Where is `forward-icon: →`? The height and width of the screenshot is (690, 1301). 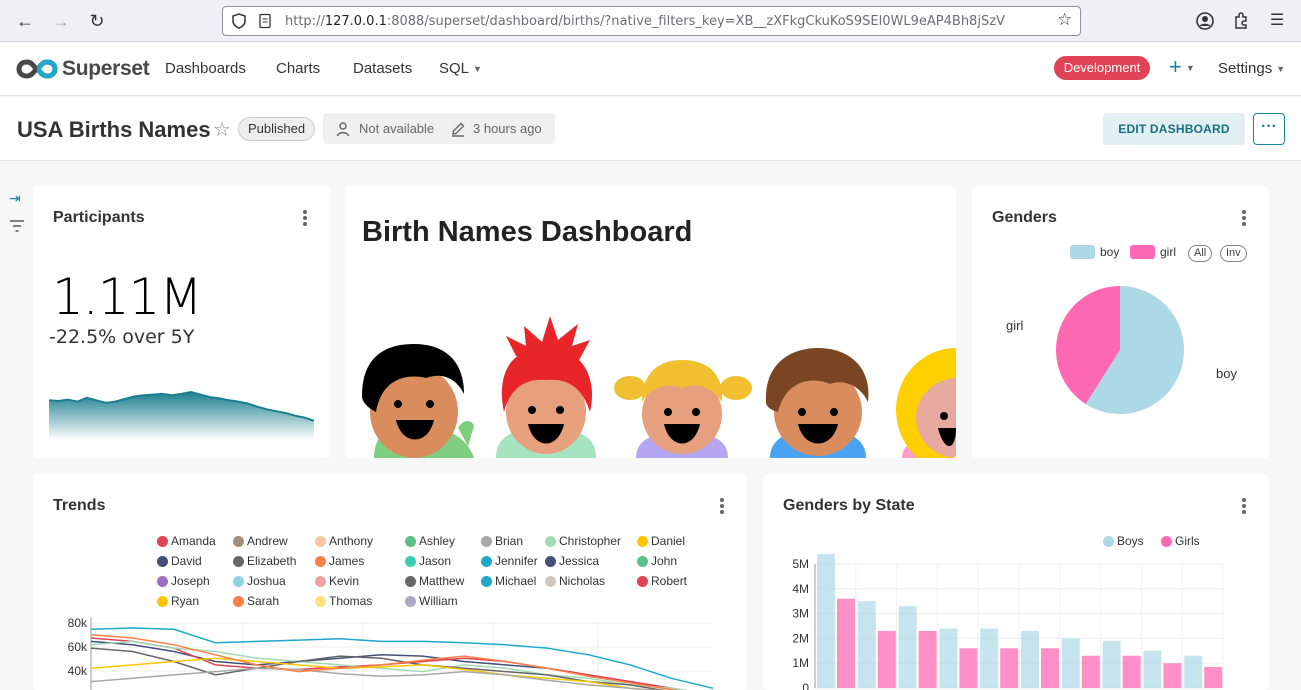
forward-icon: → is located at coordinates (61, 21).